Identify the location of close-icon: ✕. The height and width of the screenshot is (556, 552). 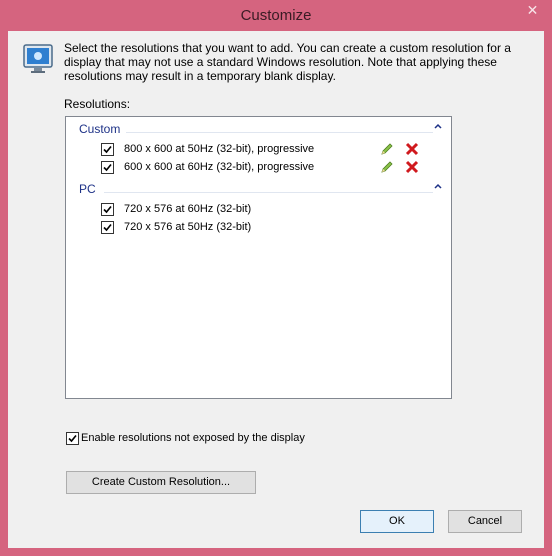
(532, 10).